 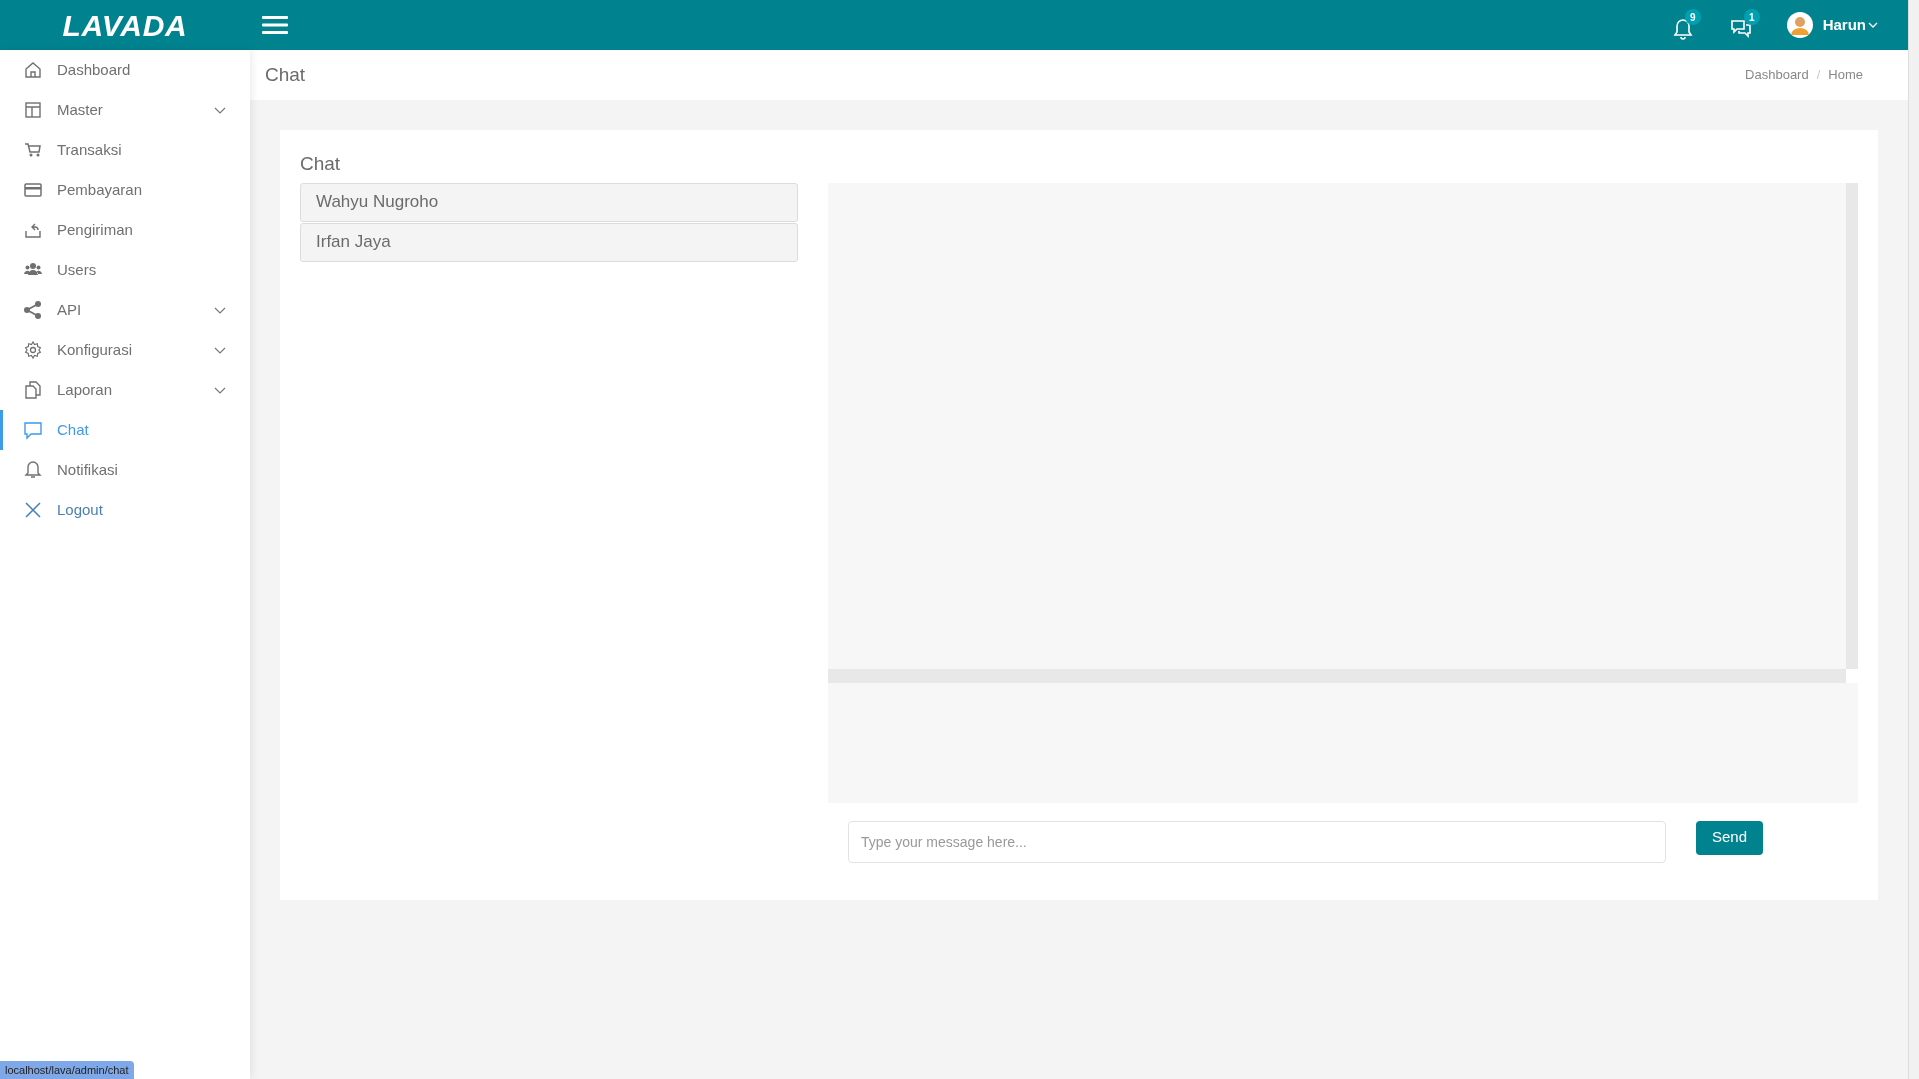 What do you see at coordinates (125, 25) in the screenshot?
I see `logo: LAVADA` at bounding box center [125, 25].